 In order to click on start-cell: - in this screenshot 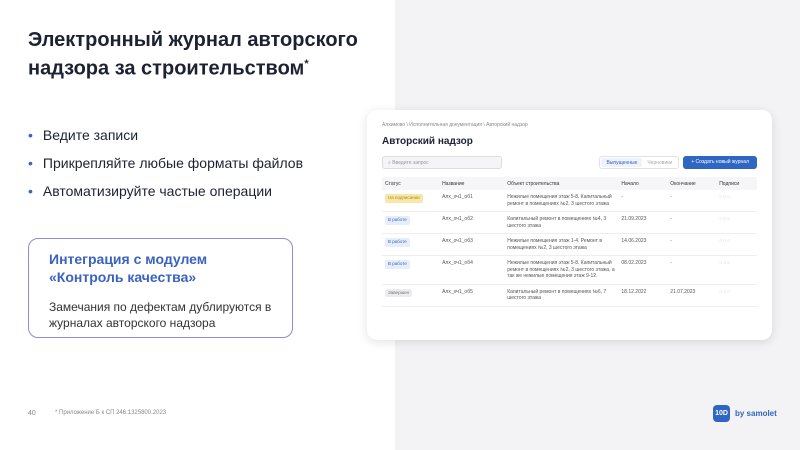, I will do `click(643, 201)`.